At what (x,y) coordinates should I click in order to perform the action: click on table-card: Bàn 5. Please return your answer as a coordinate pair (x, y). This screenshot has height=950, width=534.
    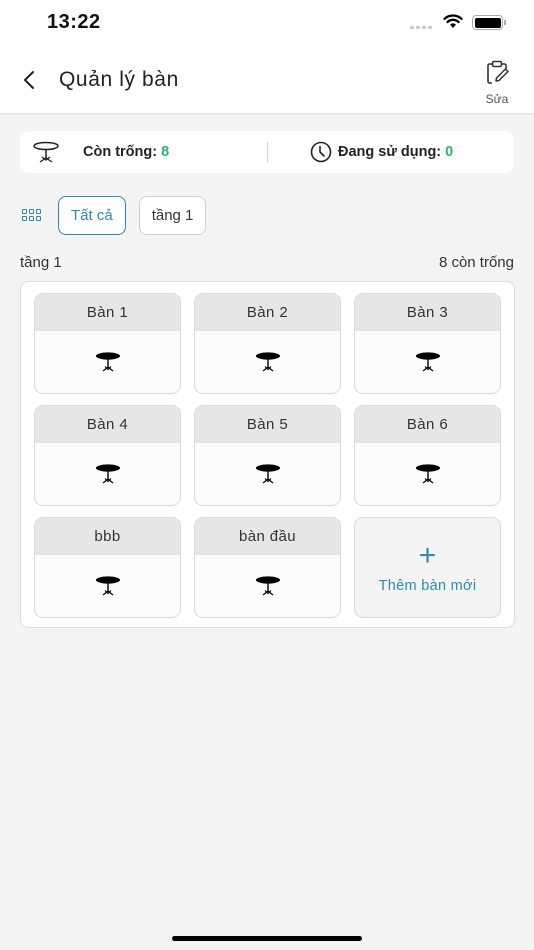
    Looking at the image, I should click on (267, 455).